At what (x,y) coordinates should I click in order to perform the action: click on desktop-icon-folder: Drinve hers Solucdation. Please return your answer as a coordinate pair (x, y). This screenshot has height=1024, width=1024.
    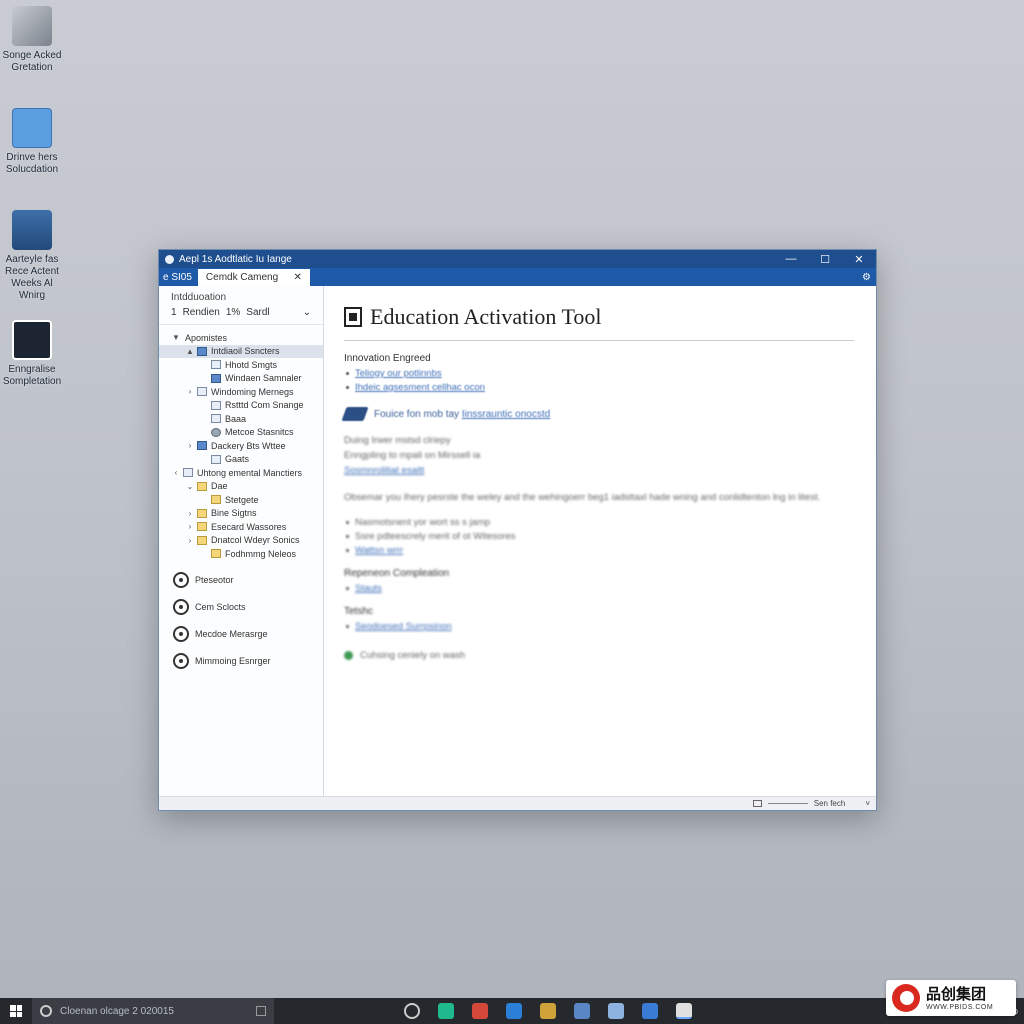
    Looking at the image, I should click on (32, 142).